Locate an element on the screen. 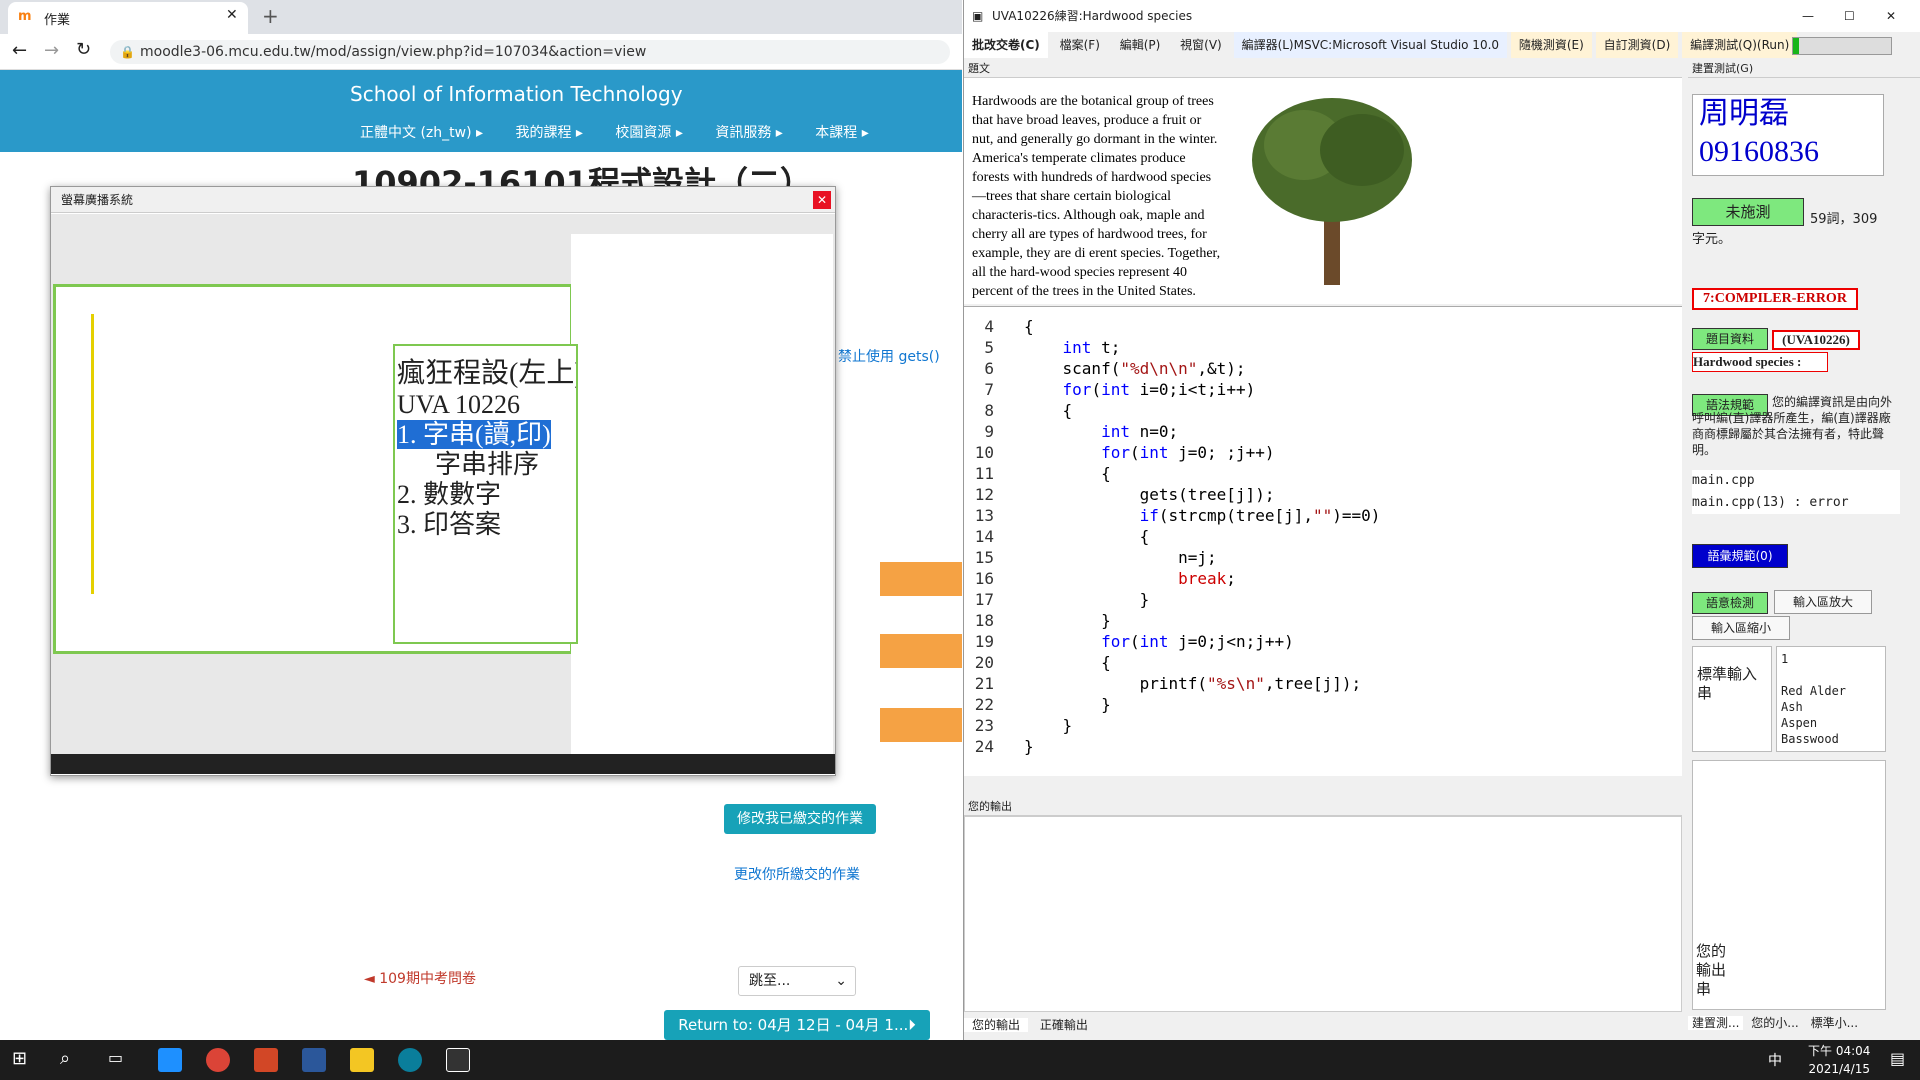 The width and height of the screenshot is (1920, 1080). tree-image is located at coordinates (1334, 190).